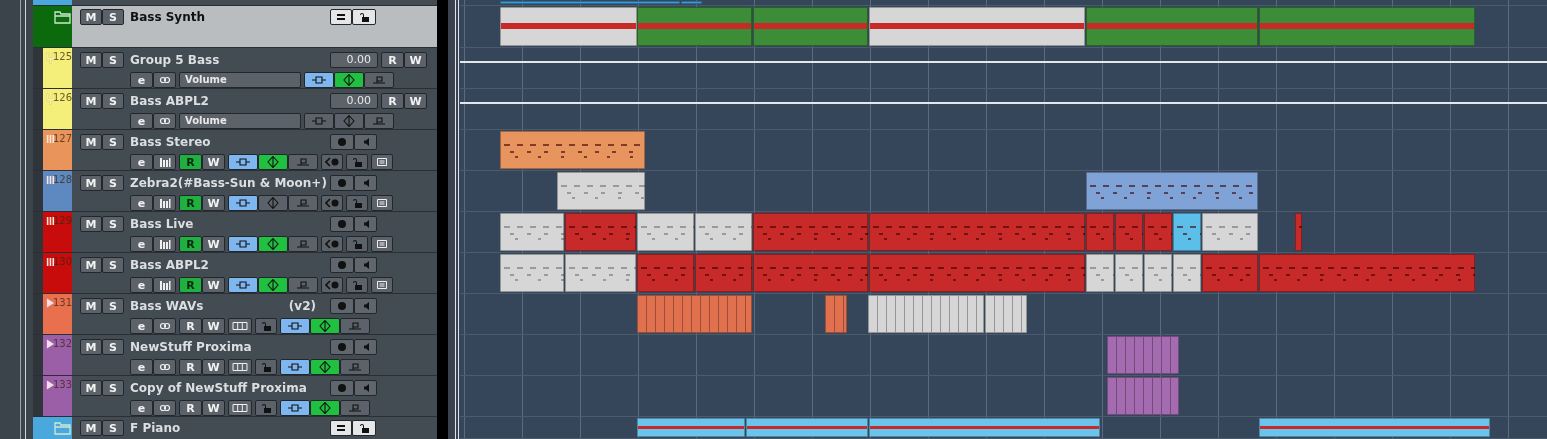 This screenshot has height=439, width=1547. What do you see at coordinates (235, 273) in the screenshot?
I see `track-header: 130 M S Bass ABPL2 e R W` at bounding box center [235, 273].